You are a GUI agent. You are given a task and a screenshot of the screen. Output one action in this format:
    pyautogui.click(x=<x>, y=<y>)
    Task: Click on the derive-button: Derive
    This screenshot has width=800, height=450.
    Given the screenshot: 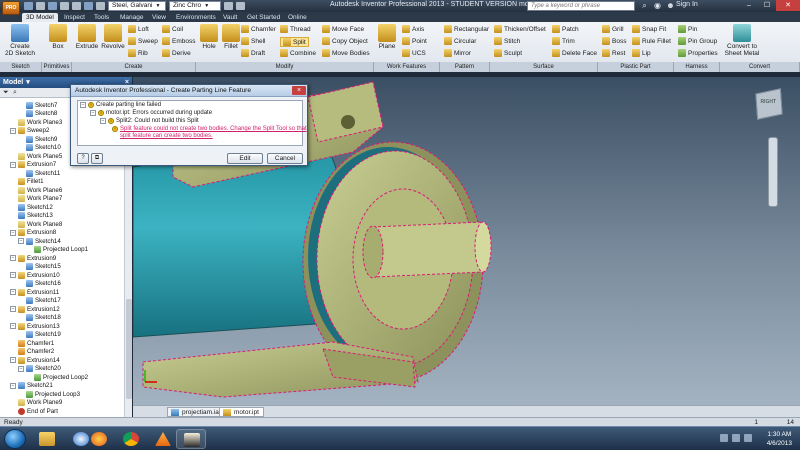 What is the action you would take?
    pyautogui.click(x=176, y=53)
    